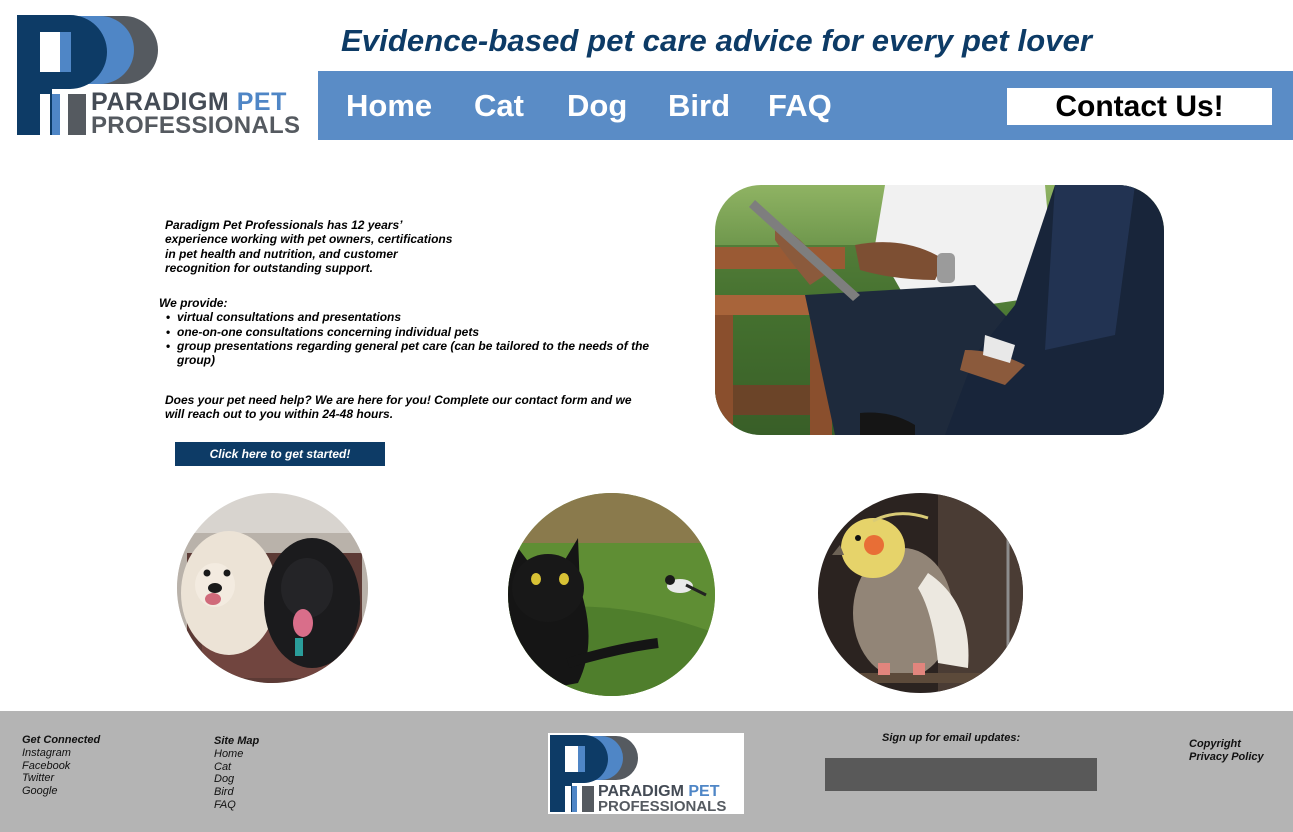 The image size is (1293, 832). What do you see at coordinates (662, 806) in the screenshot?
I see `footer-logo-wordmark-bottom: PROFESSIONALS` at bounding box center [662, 806].